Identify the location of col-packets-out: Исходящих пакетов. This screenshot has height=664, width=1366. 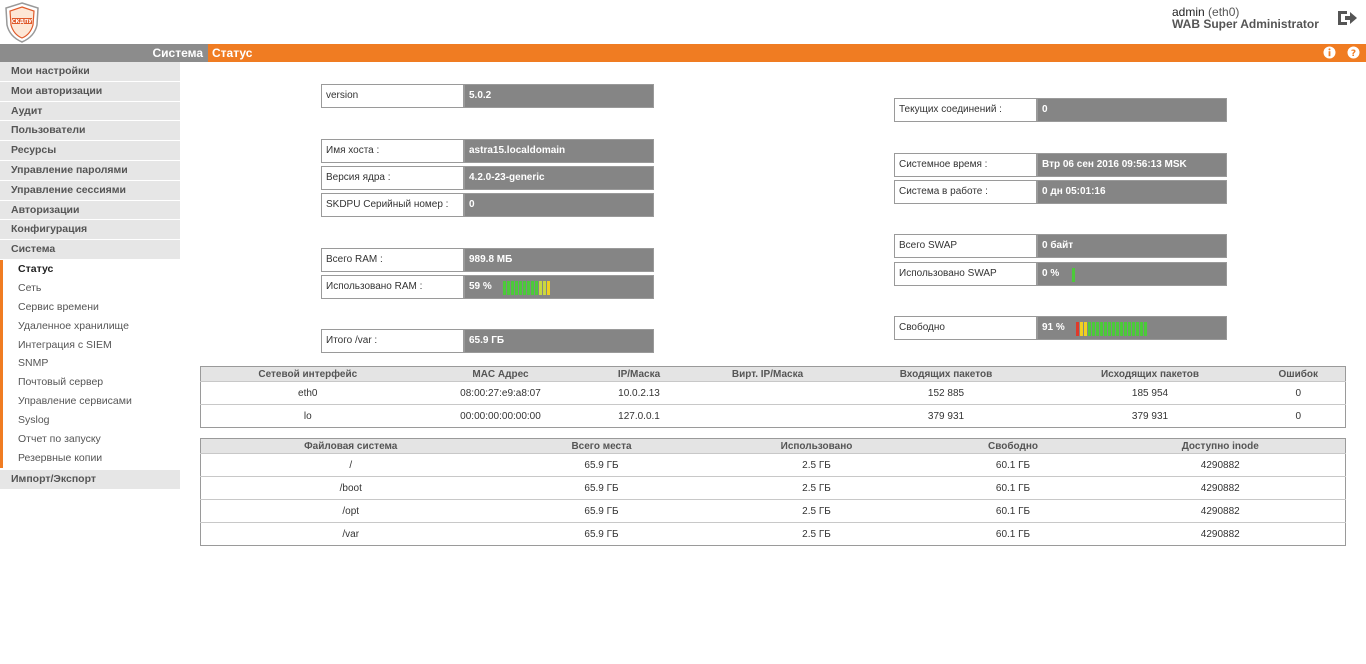
(1150, 374).